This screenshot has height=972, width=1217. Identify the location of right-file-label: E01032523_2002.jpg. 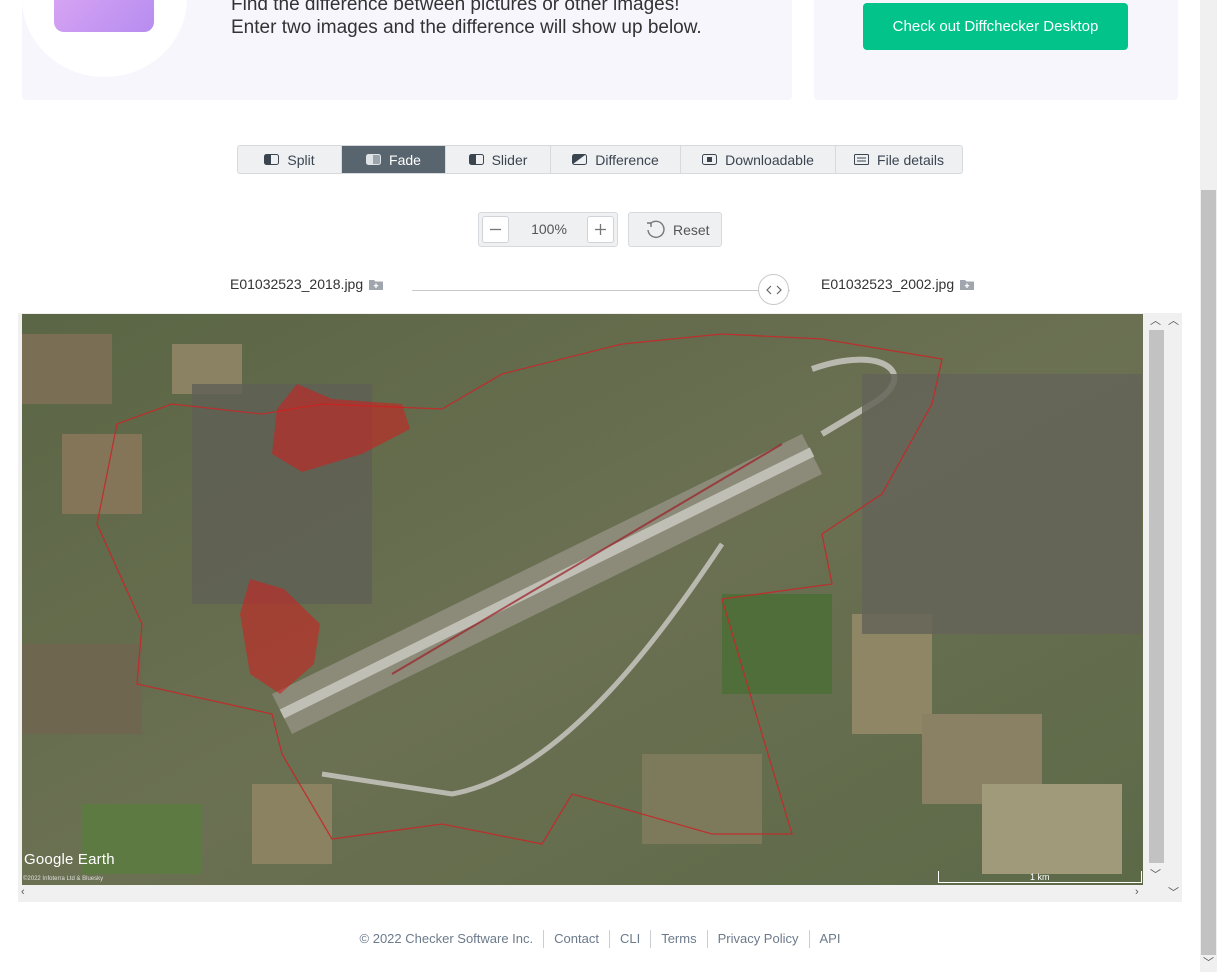
(898, 284).